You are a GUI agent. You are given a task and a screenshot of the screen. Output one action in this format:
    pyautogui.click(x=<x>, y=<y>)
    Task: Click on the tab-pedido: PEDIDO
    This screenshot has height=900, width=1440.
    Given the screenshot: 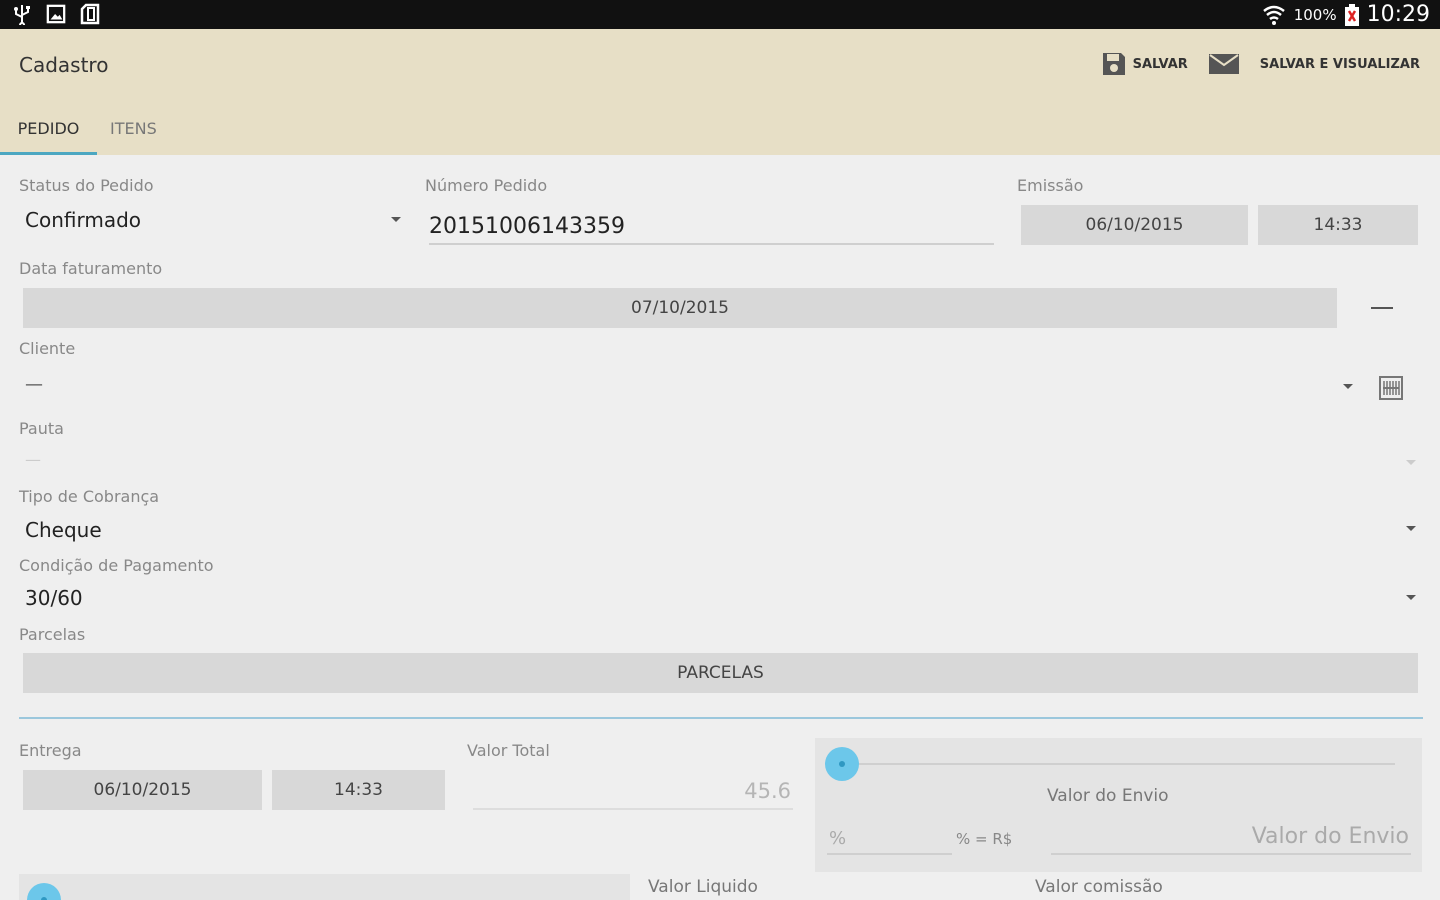 What is the action you would take?
    pyautogui.click(x=48, y=128)
    